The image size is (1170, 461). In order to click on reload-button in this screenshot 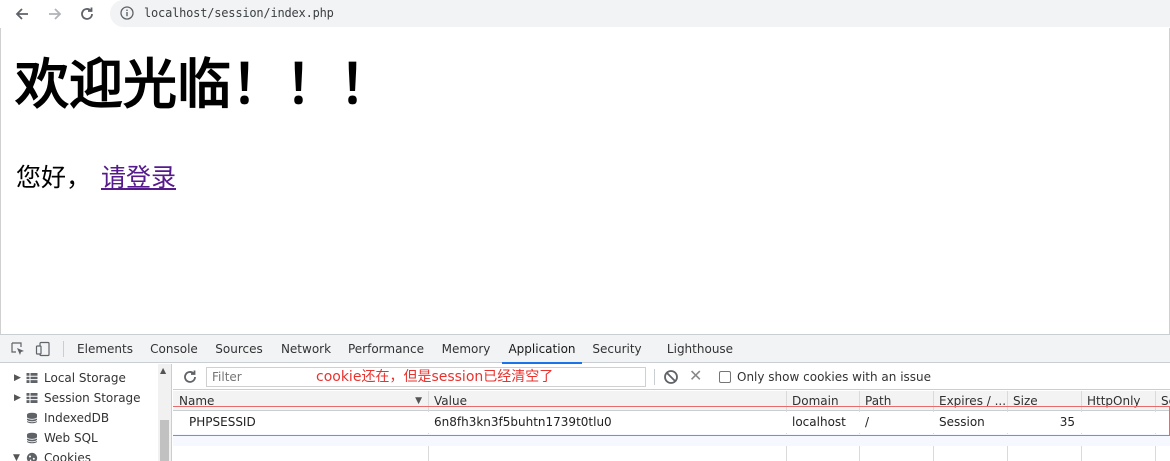, I will do `click(87, 14)`.